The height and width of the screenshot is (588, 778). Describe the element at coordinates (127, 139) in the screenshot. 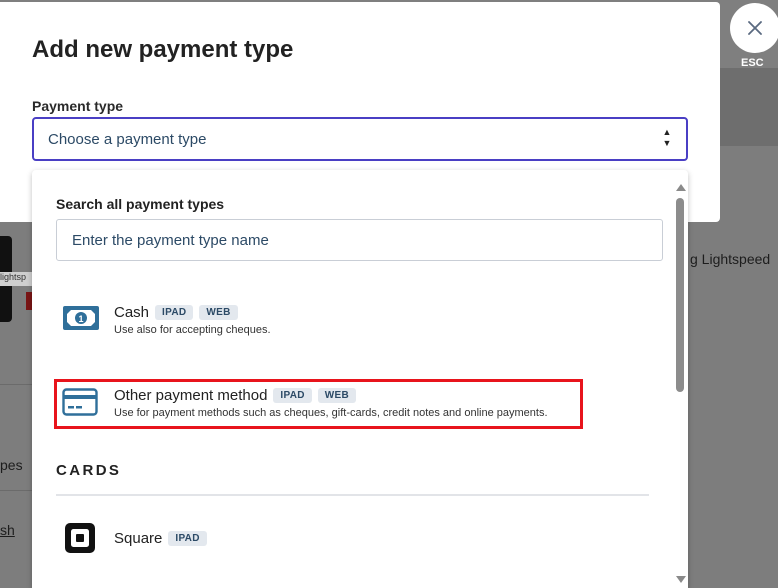

I see `select-value: Choose a payment type` at that location.